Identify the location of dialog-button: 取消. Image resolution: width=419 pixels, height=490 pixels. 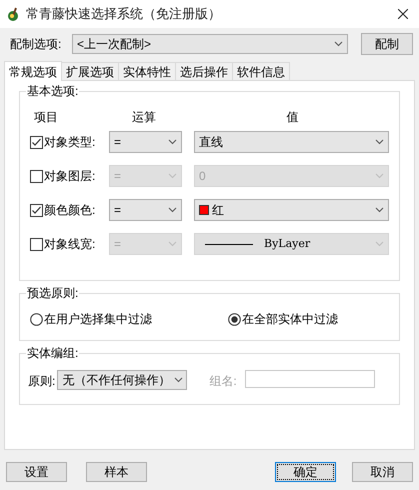
(382, 472).